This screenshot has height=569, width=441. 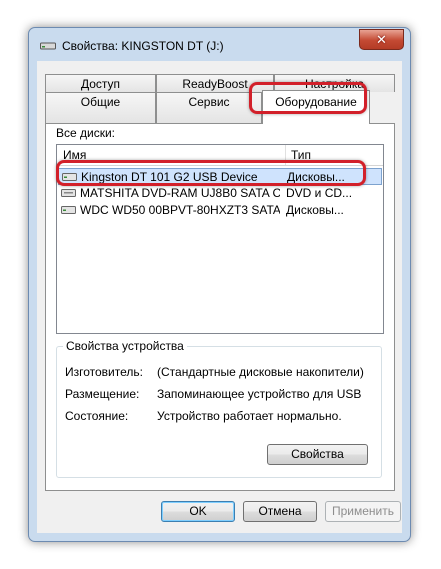 I want to click on tab-label: Доступ, so click(x=100, y=84).